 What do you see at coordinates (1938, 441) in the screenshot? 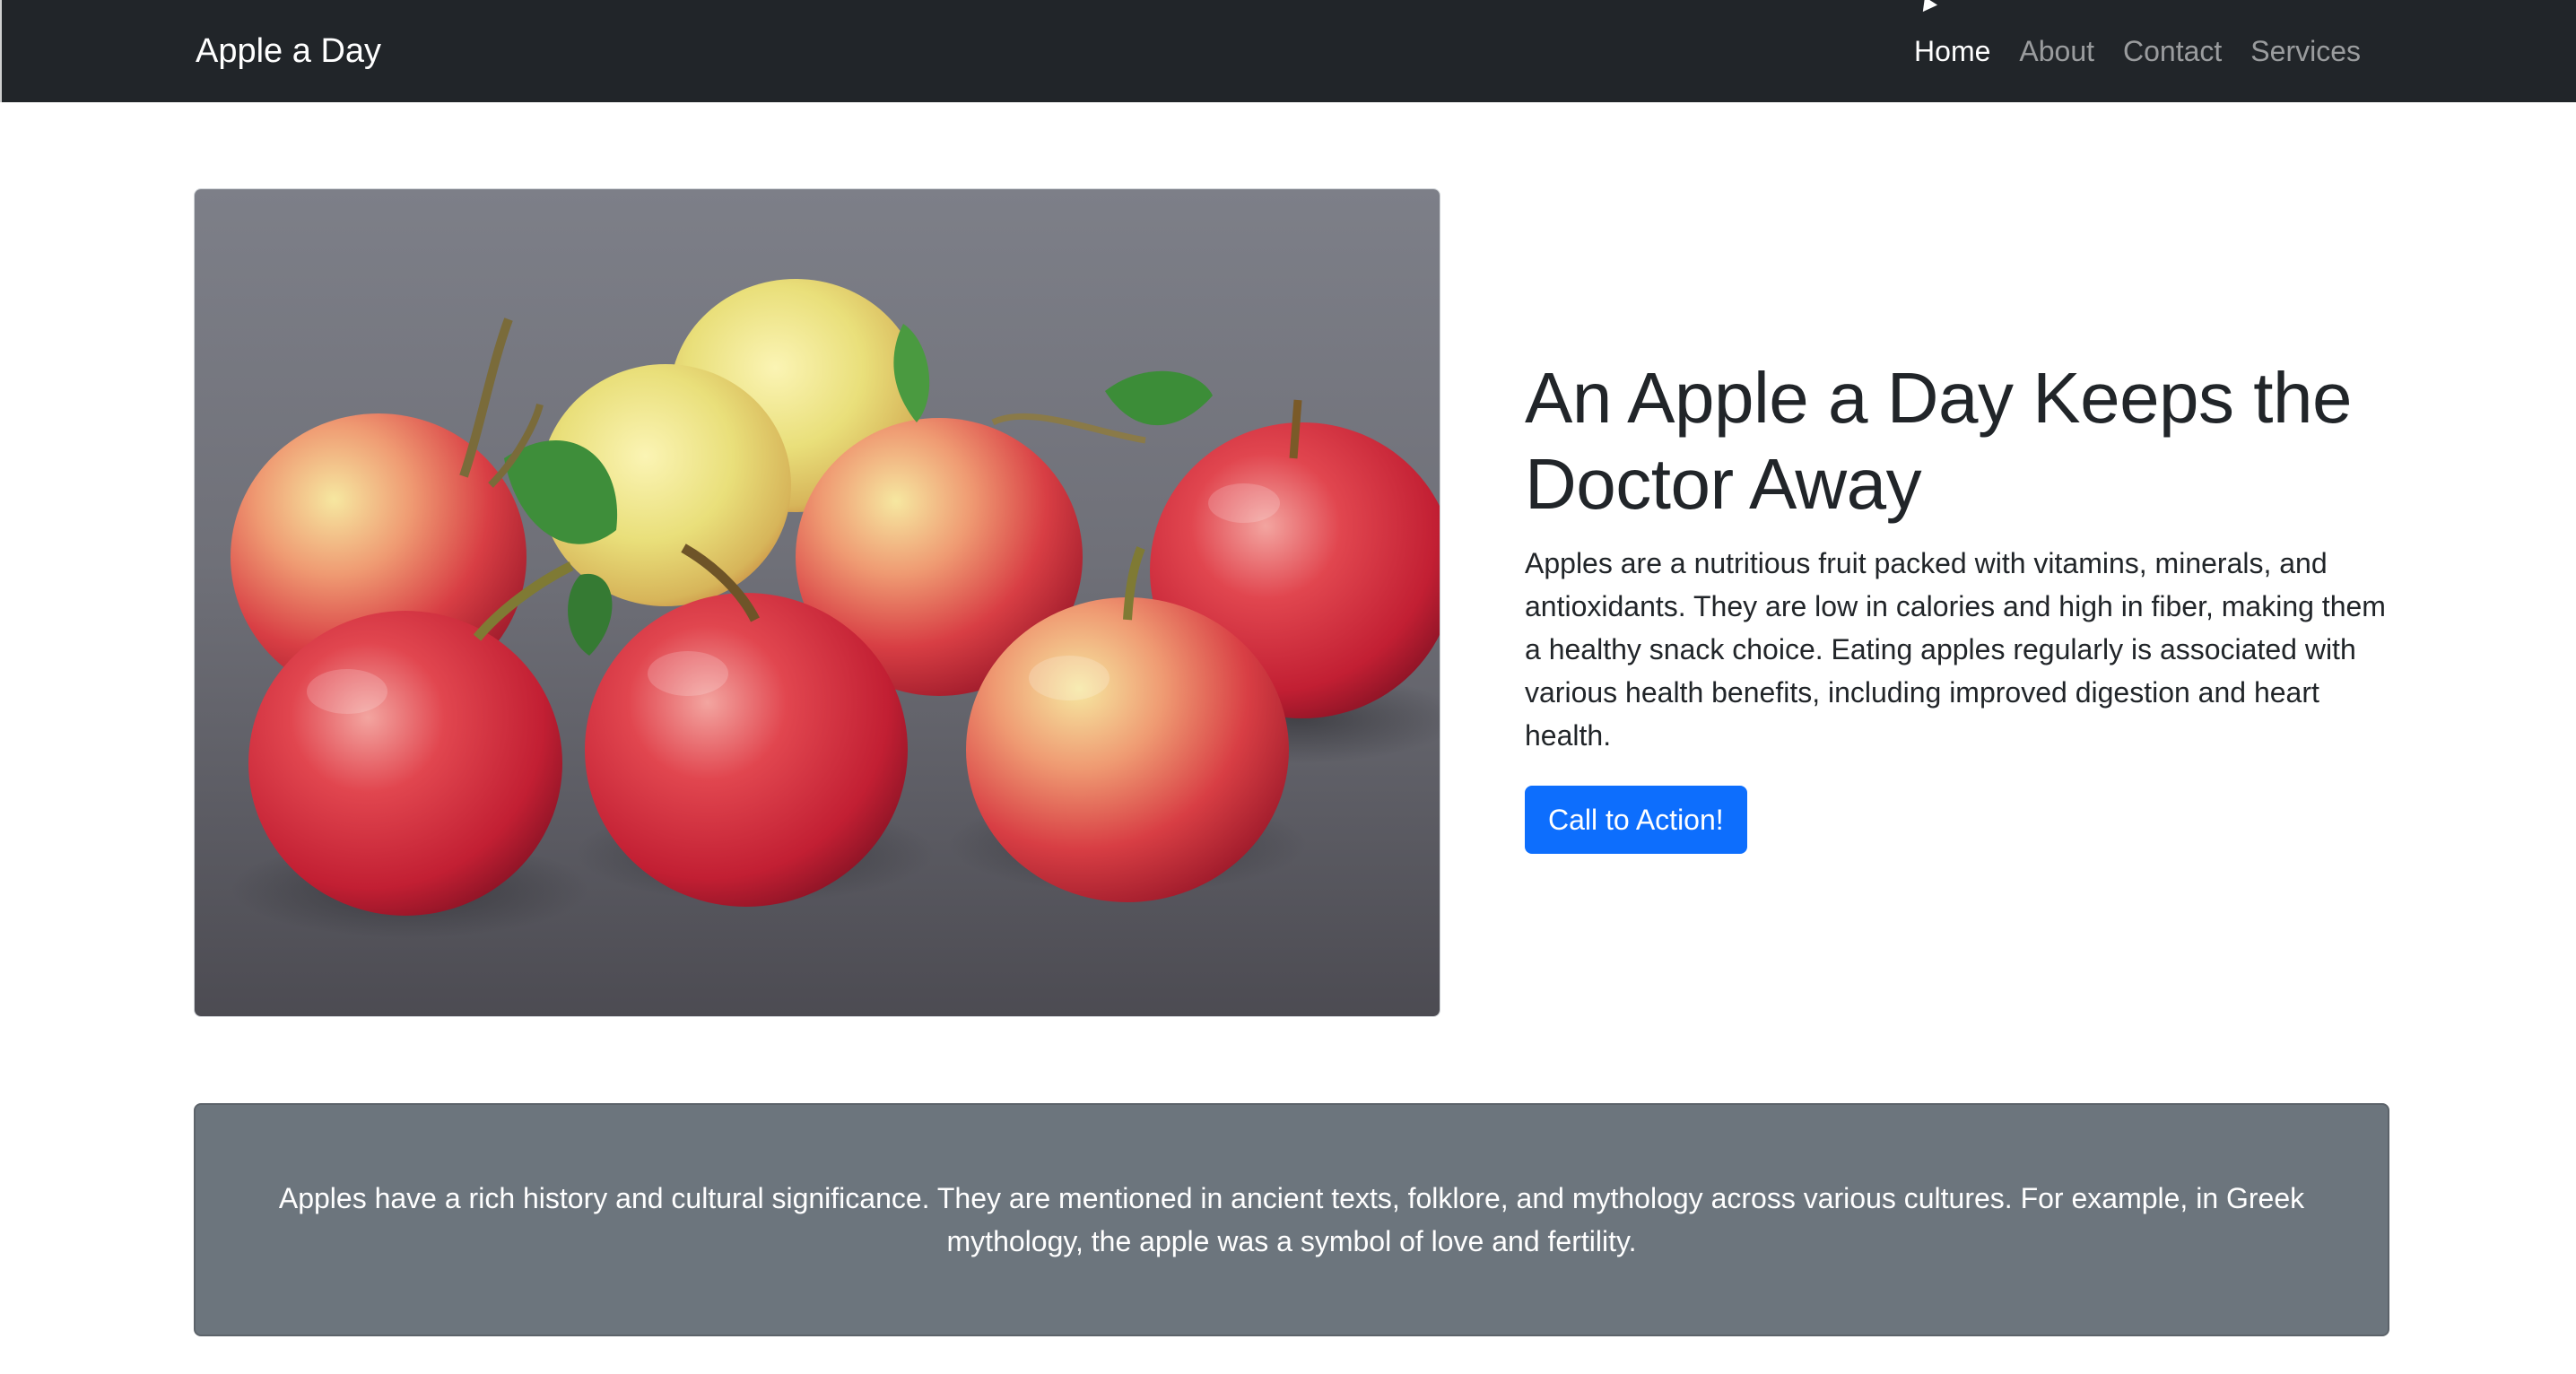
I see `hero-title: An Apple a Day Keeps the Doctor Away` at bounding box center [1938, 441].